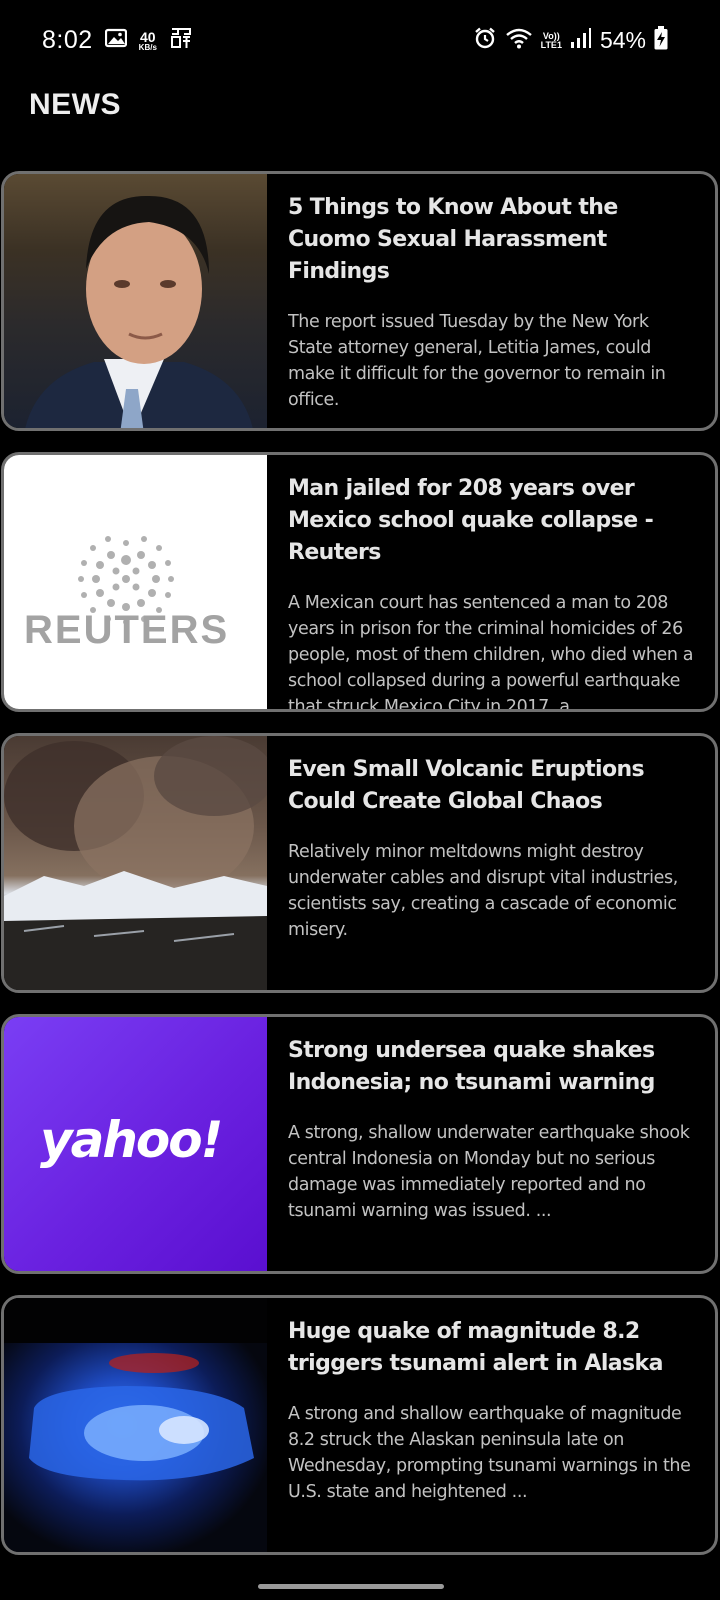 Image resolution: width=720 pixels, height=1600 pixels. What do you see at coordinates (135, 863) in the screenshot?
I see `news-thumbnail-volcano` at bounding box center [135, 863].